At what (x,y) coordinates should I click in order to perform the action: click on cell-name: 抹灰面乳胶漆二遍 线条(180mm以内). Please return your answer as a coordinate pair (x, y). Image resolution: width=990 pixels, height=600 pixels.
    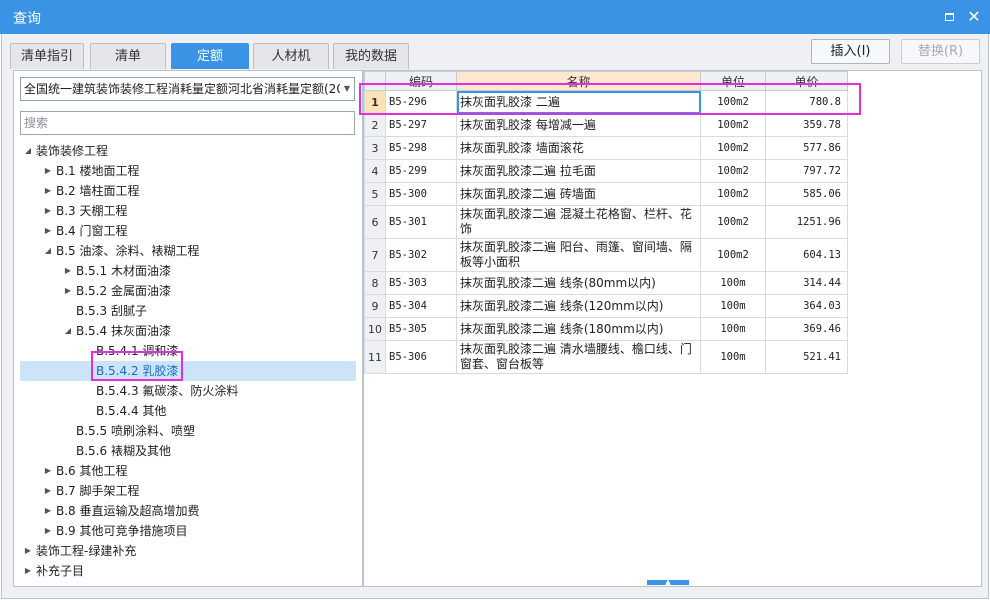
    Looking at the image, I should click on (578, 329).